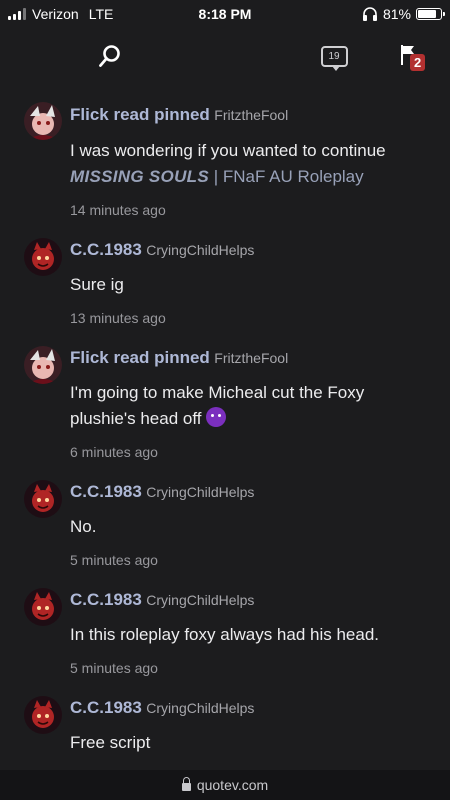  Describe the element at coordinates (118, 210) in the screenshot. I see `timestamp: 14 minutes ago` at that location.